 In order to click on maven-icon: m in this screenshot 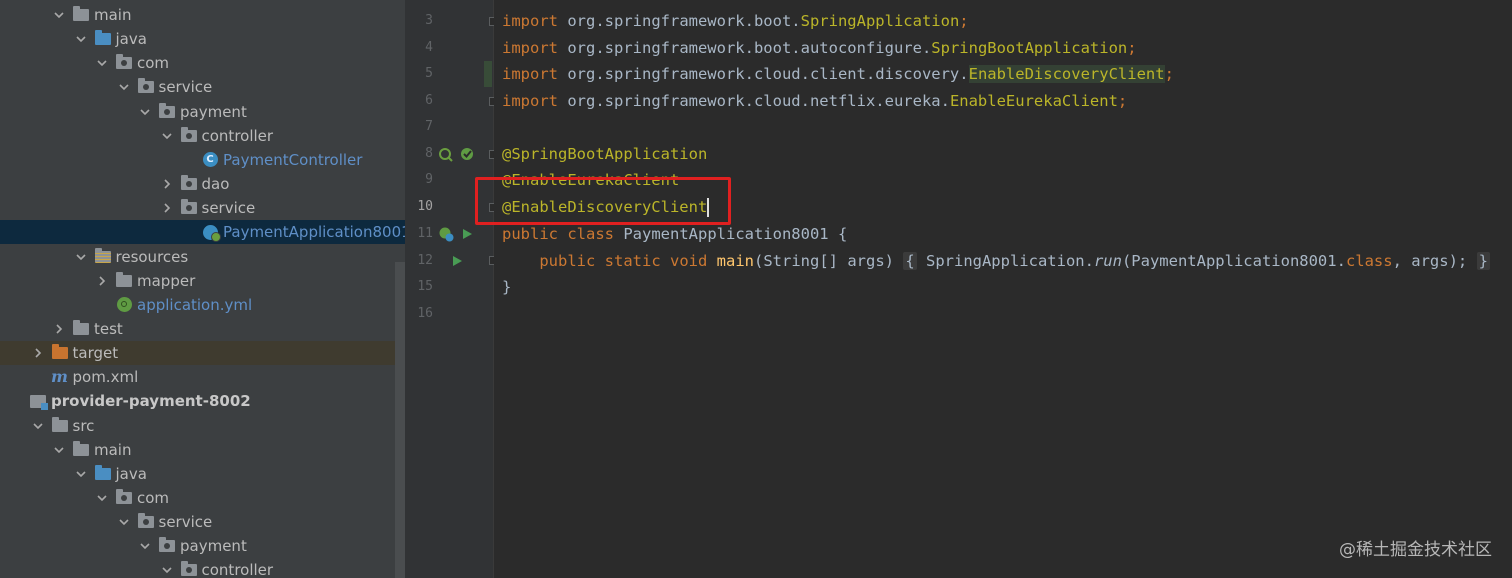, I will do `click(59, 377)`.